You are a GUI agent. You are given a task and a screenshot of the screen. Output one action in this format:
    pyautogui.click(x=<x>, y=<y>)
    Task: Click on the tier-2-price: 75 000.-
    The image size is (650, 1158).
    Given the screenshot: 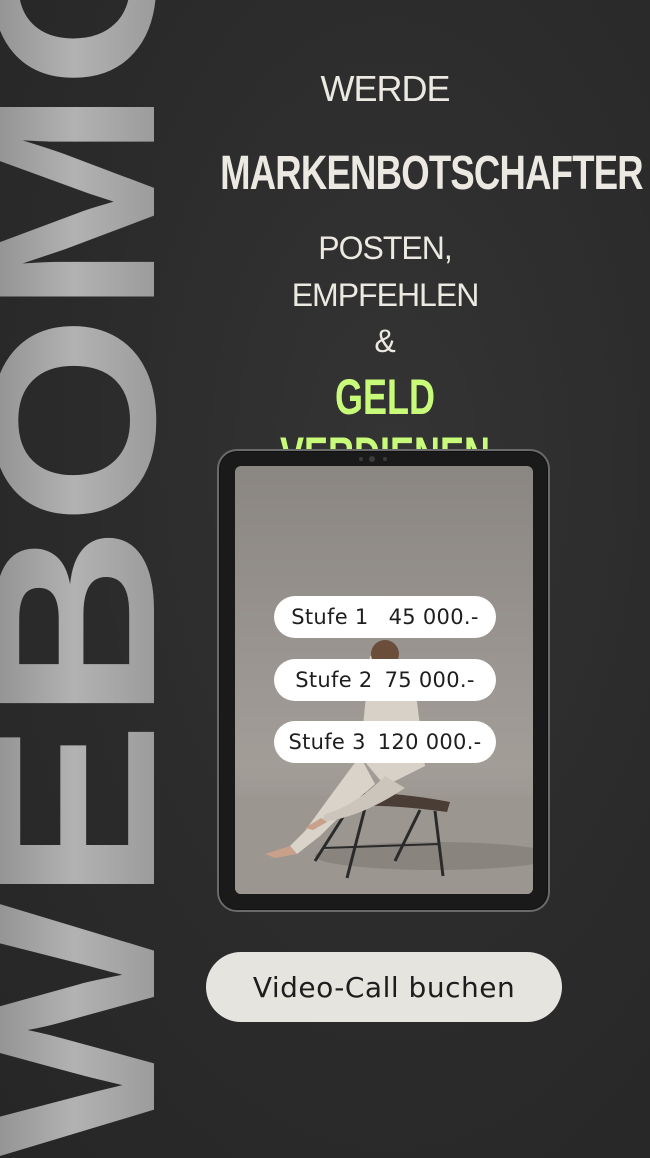 What is the action you would take?
    pyautogui.click(x=429, y=680)
    